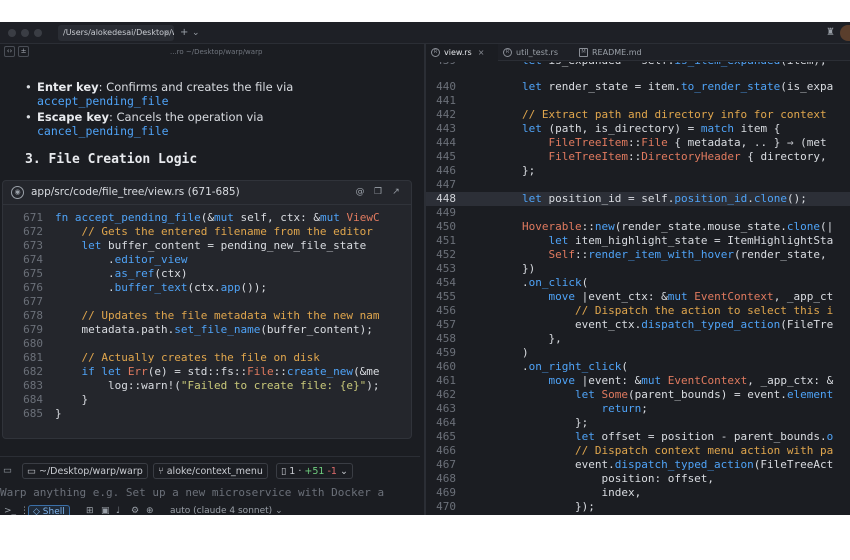 The image size is (850, 560). What do you see at coordinates (803, 296) in the screenshot?
I see `code-token: , _app_ct` at bounding box center [803, 296].